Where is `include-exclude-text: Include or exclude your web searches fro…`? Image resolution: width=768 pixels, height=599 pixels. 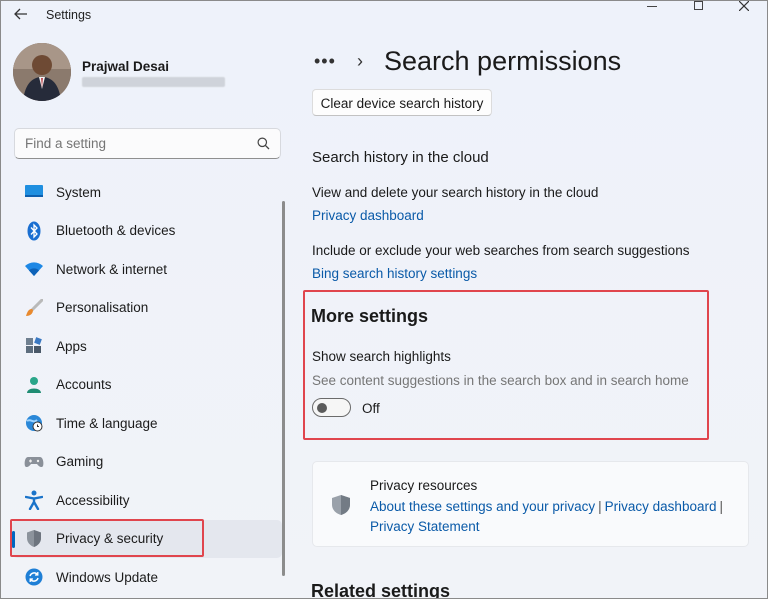 include-exclude-text: Include or exclude your web searches fro… is located at coordinates (501, 250).